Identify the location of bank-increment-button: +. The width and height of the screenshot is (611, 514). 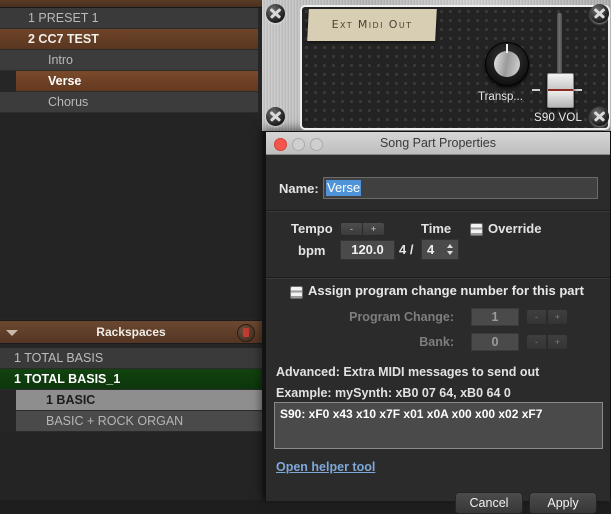
(557, 342).